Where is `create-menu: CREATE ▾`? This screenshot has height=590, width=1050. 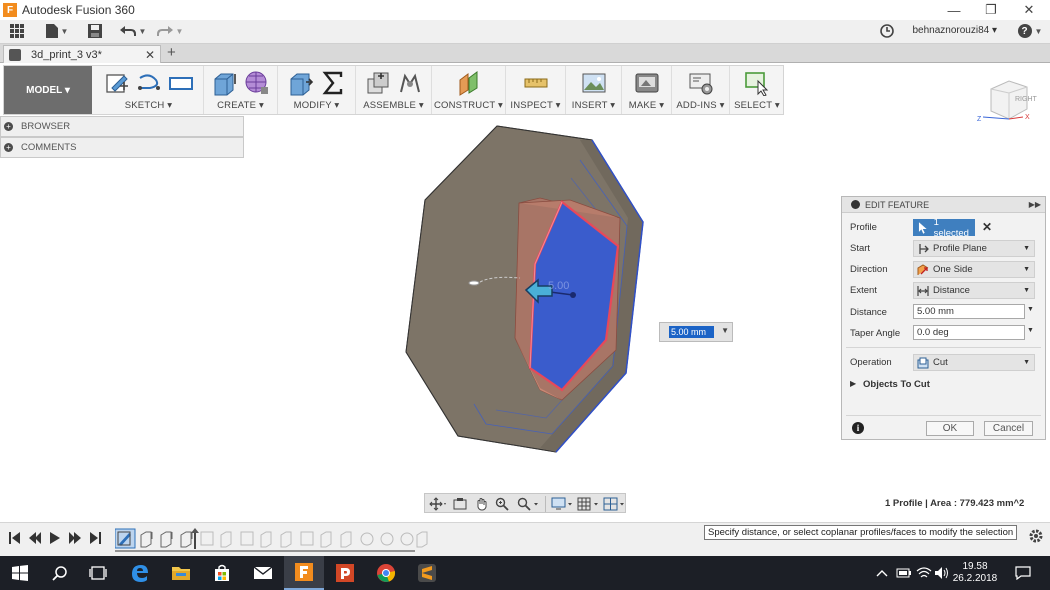
create-menu: CREATE ▾ is located at coordinates (240, 105).